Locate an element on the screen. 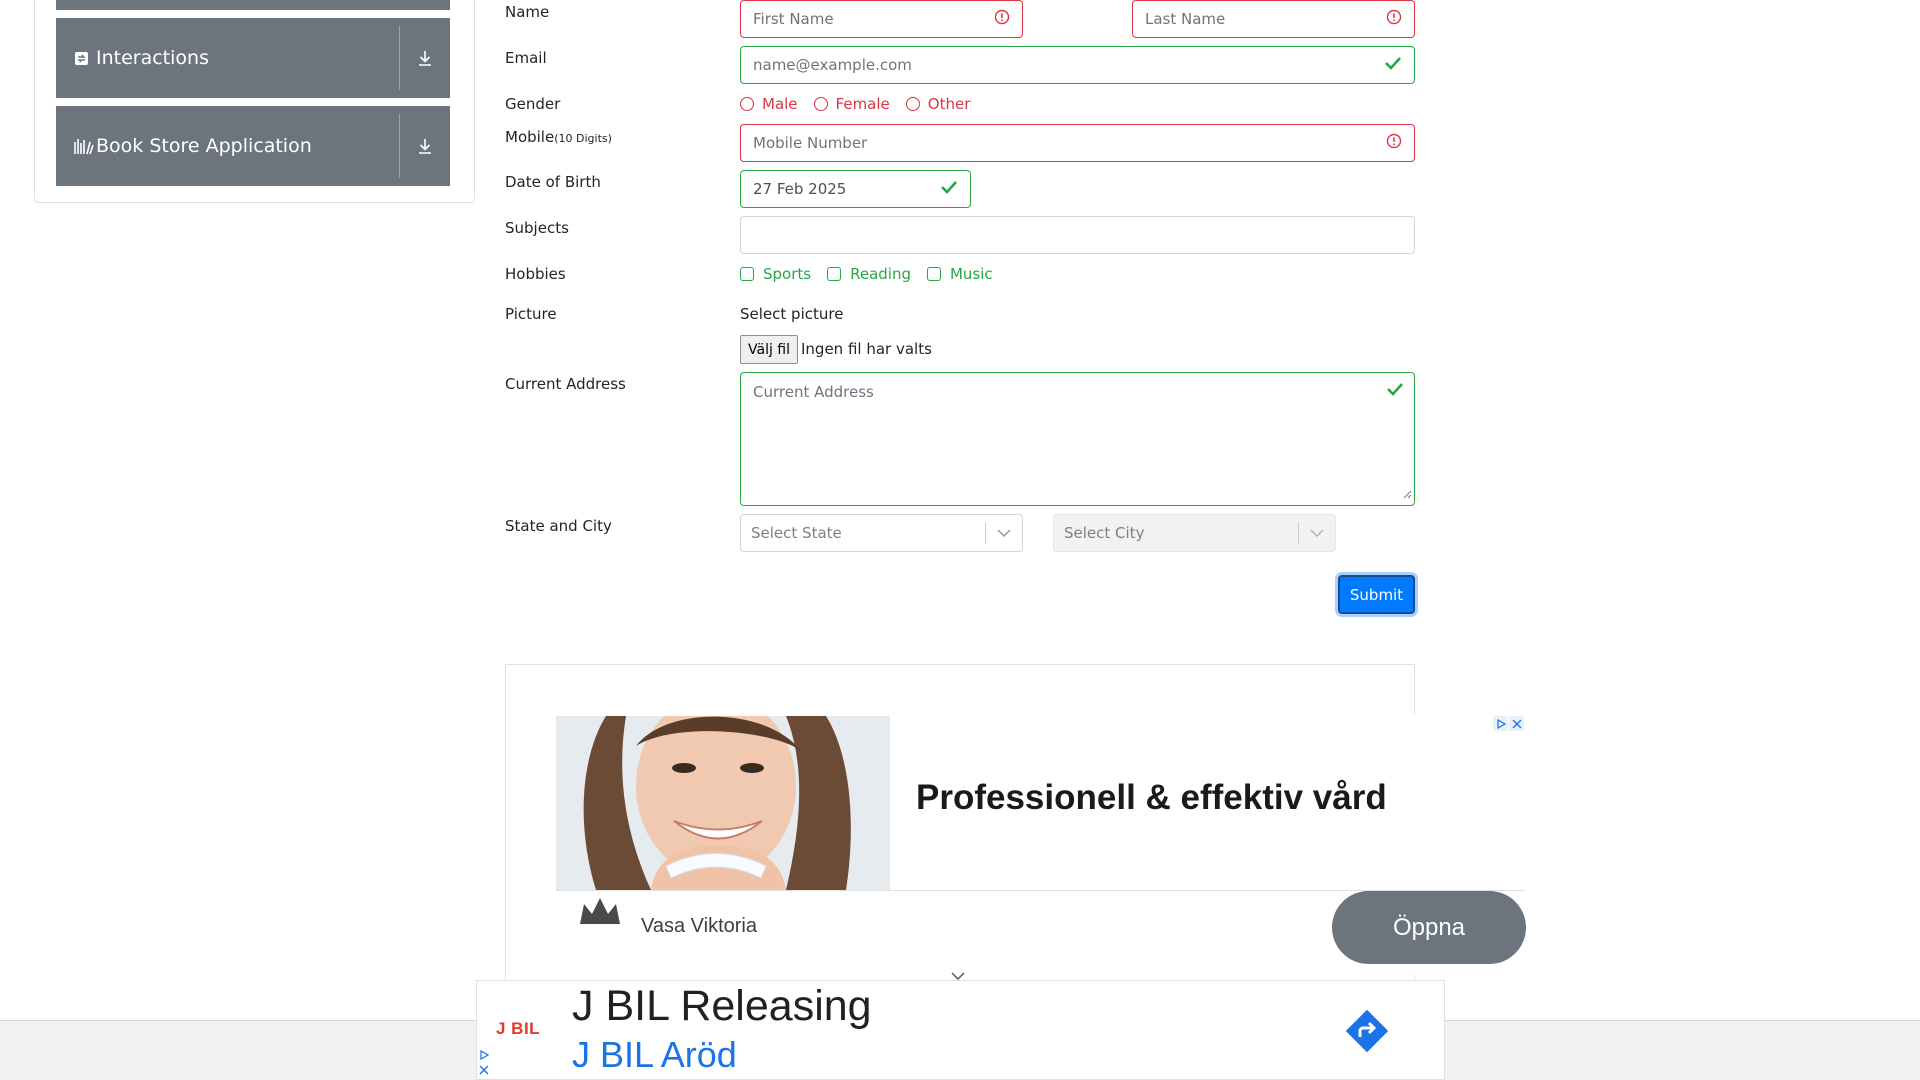  mobile-label-text: Mobile is located at coordinates (530, 137).